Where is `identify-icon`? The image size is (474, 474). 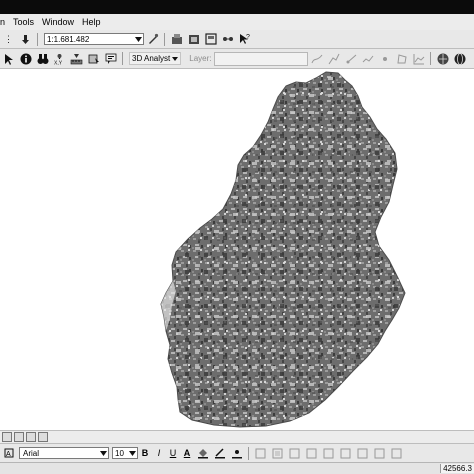 identify-icon is located at coordinates (25, 58).